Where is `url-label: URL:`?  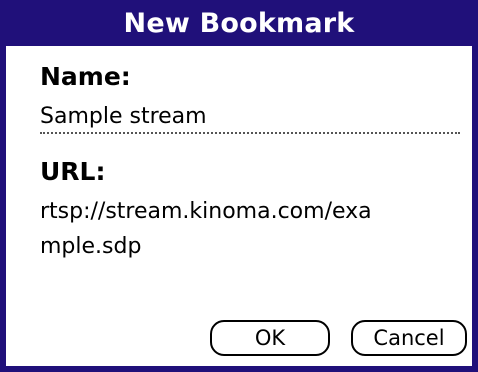
url-label: URL: is located at coordinates (73, 171).